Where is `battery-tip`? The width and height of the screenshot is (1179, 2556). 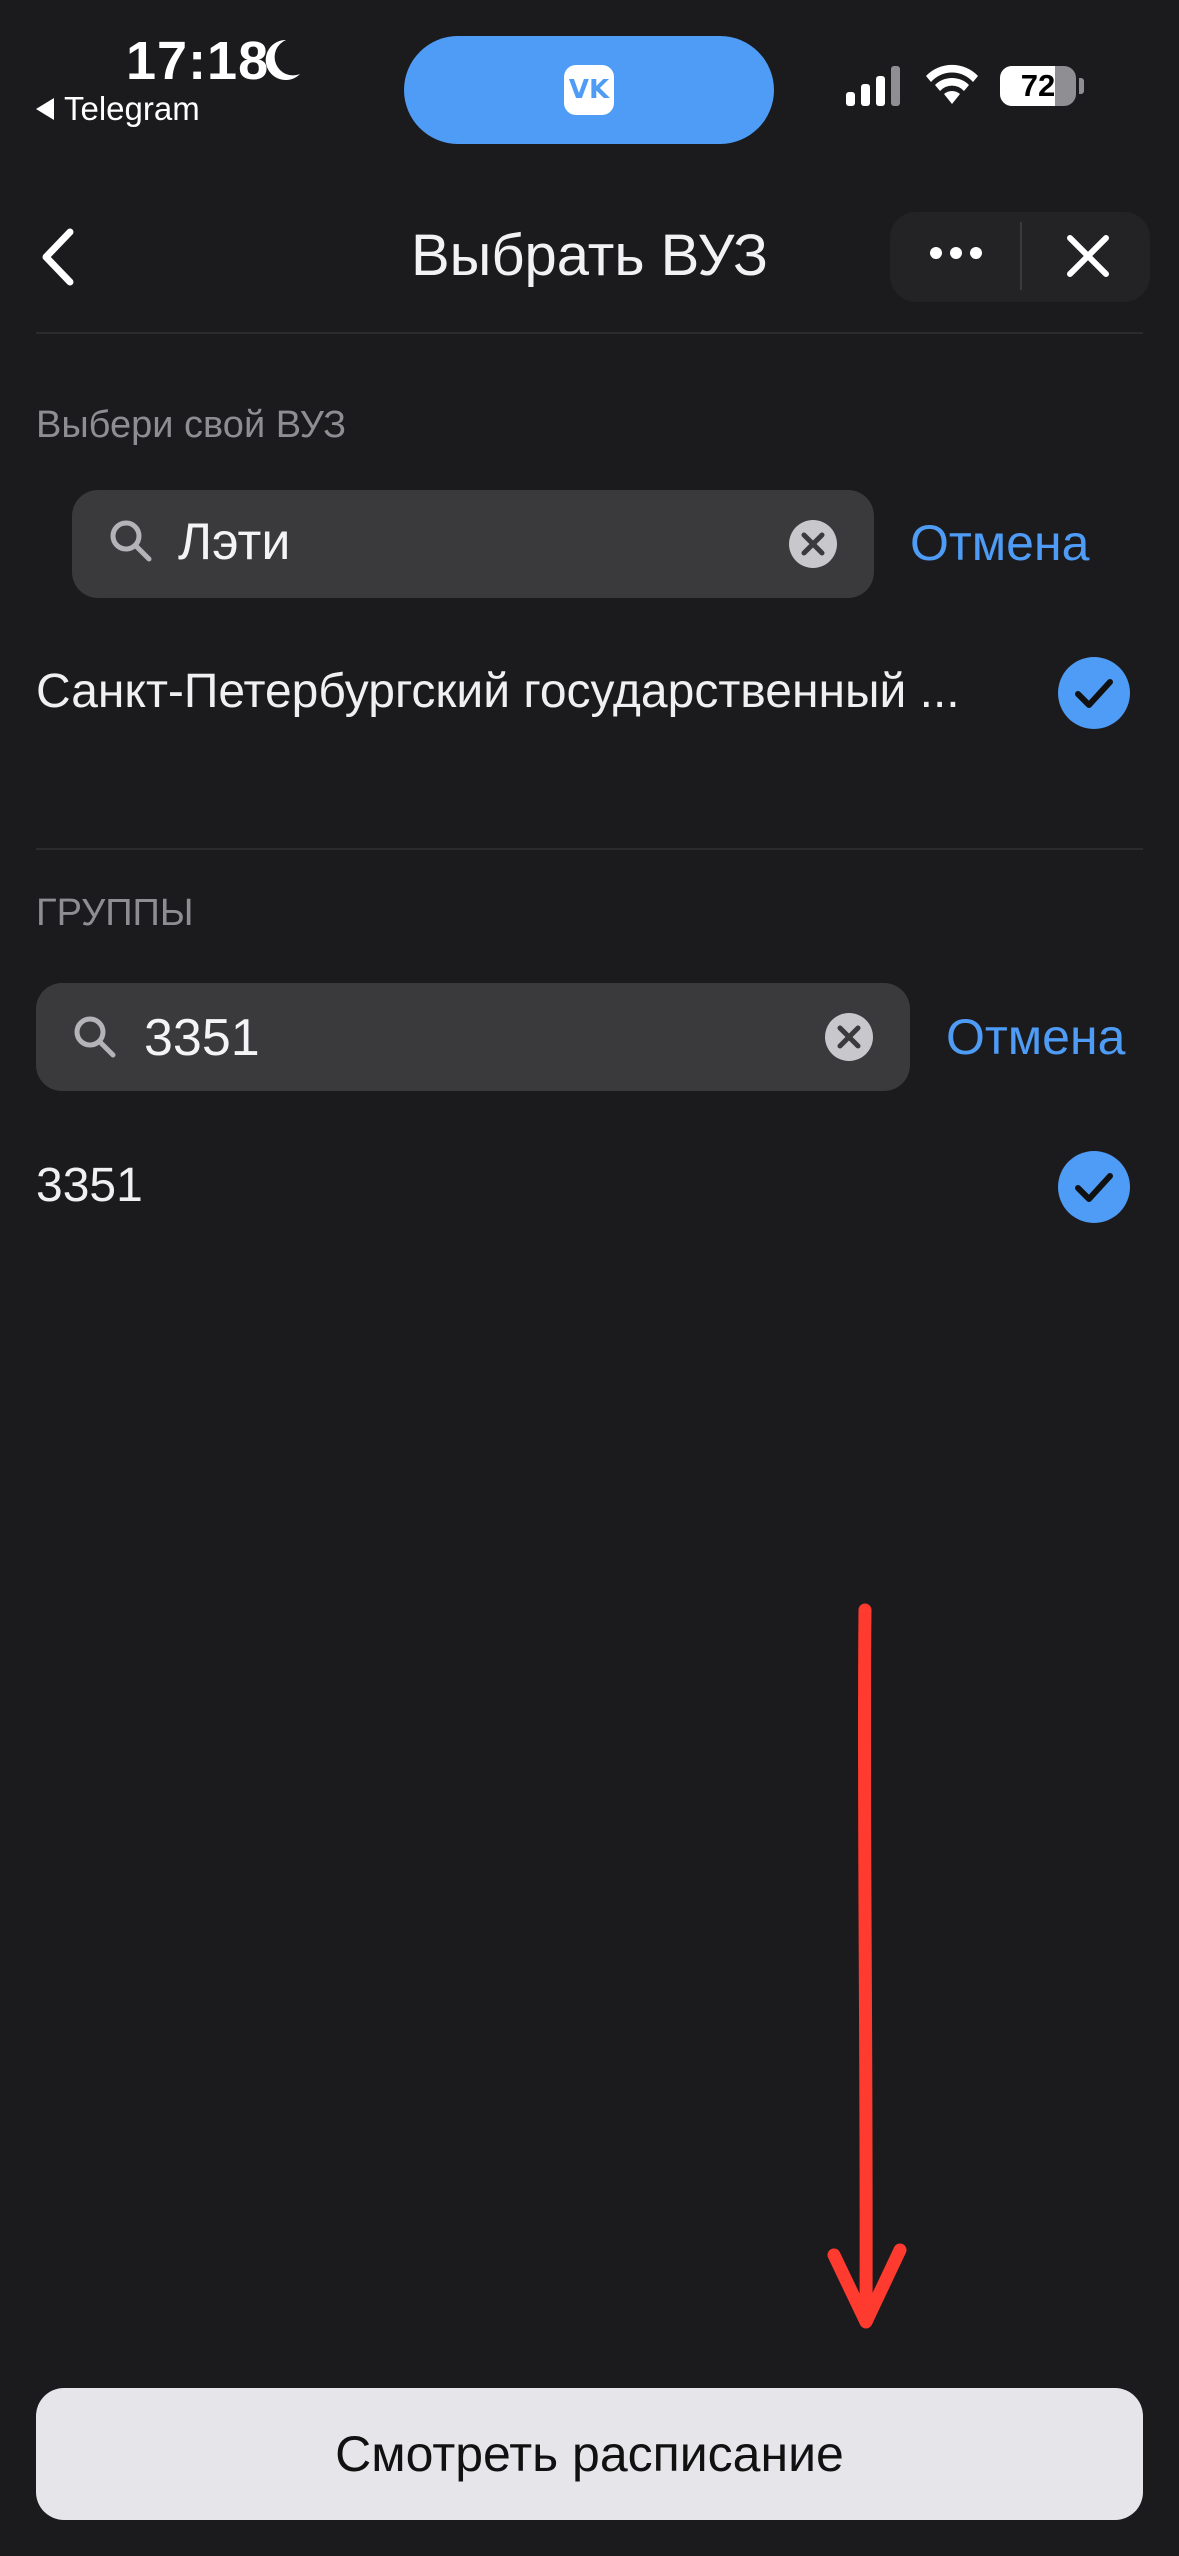
battery-tip is located at coordinates (1081, 86).